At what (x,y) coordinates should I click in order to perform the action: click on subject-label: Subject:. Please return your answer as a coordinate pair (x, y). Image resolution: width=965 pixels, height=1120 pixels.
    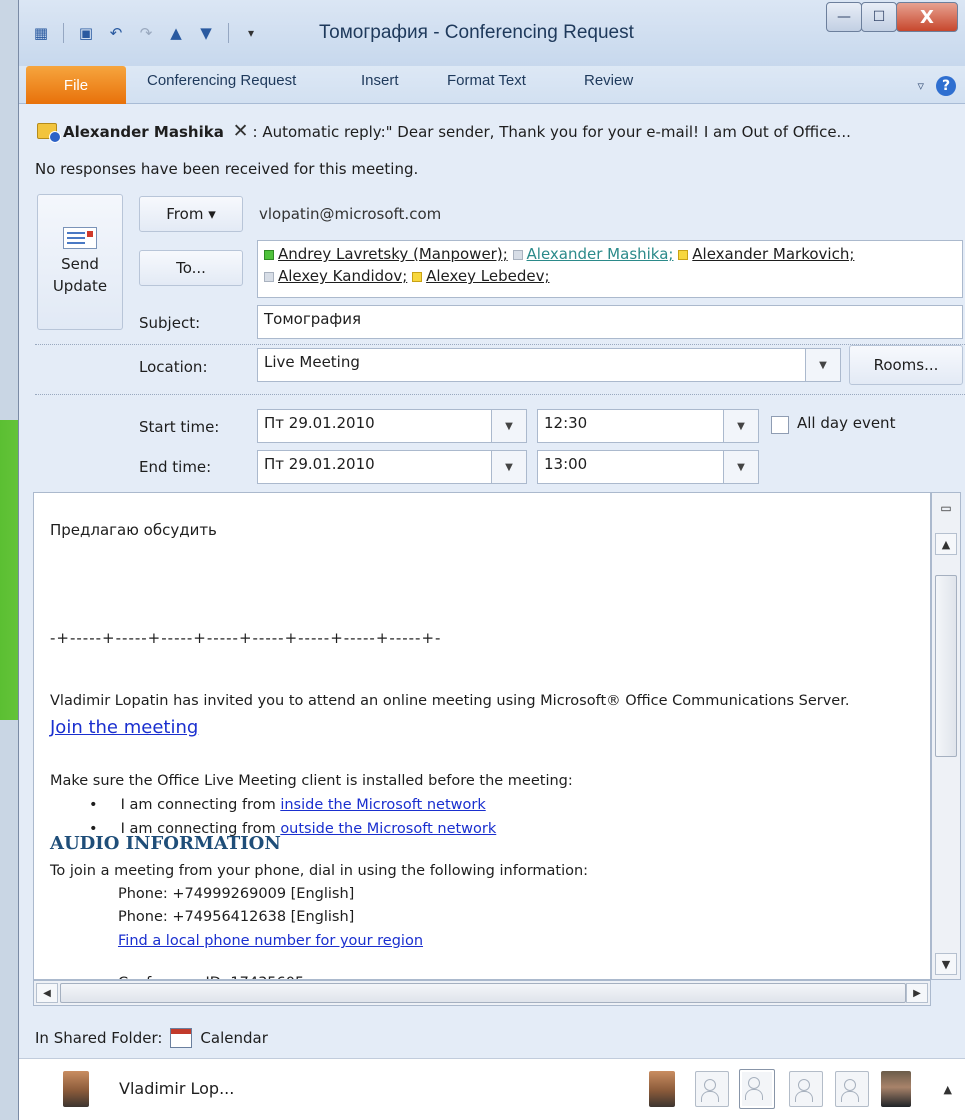
    Looking at the image, I should click on (170, 323).